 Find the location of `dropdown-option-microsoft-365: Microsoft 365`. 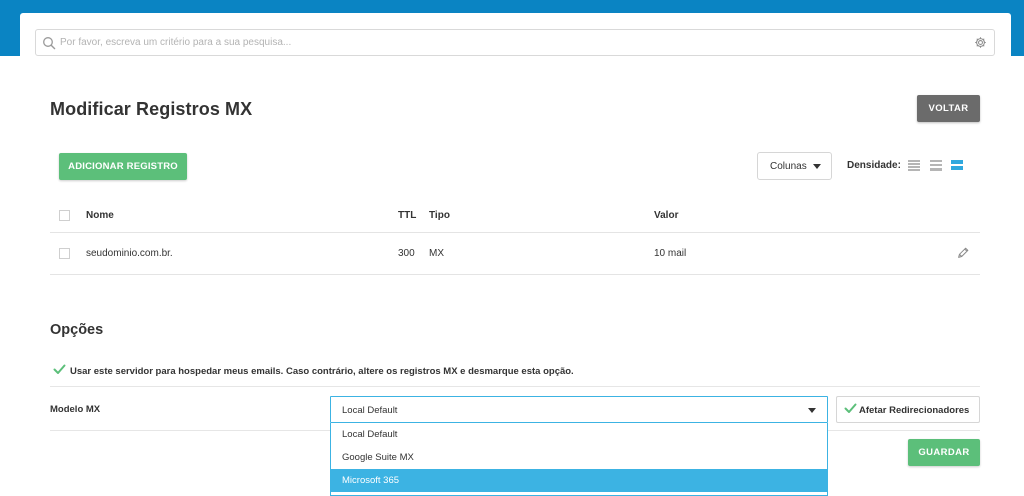

dropdown-option-microsoft-365: Microsoft 365 is located at coordinates (579, 480).